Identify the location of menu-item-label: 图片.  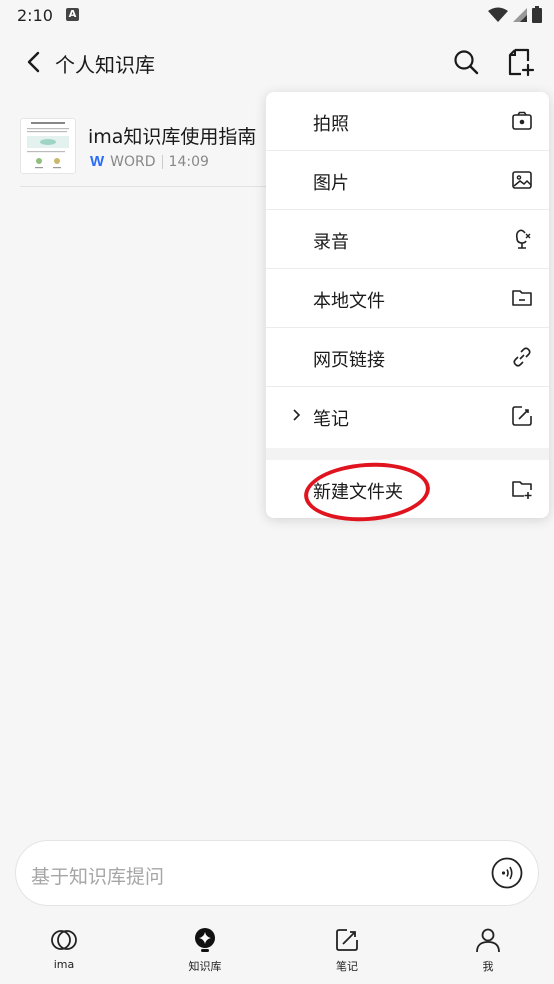
(331, 183).